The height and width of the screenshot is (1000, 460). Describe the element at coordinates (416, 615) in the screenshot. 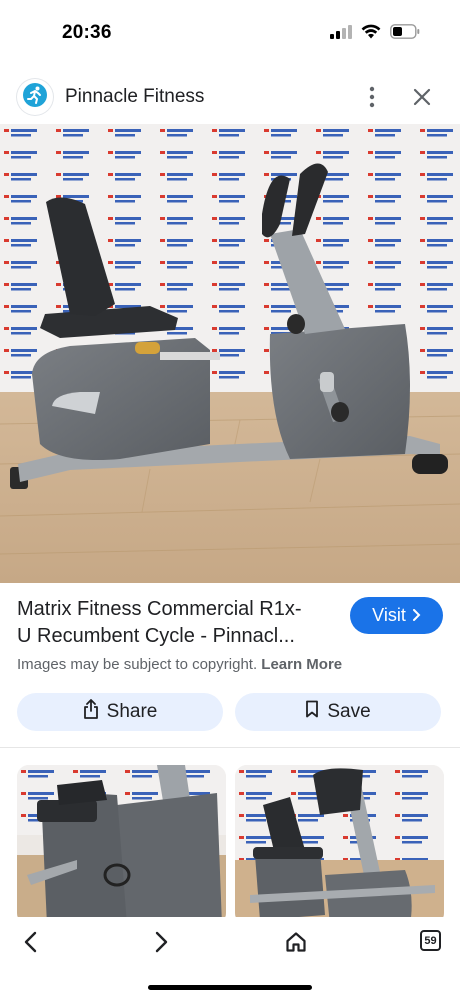

I see `chevron-right-icon` at that location.